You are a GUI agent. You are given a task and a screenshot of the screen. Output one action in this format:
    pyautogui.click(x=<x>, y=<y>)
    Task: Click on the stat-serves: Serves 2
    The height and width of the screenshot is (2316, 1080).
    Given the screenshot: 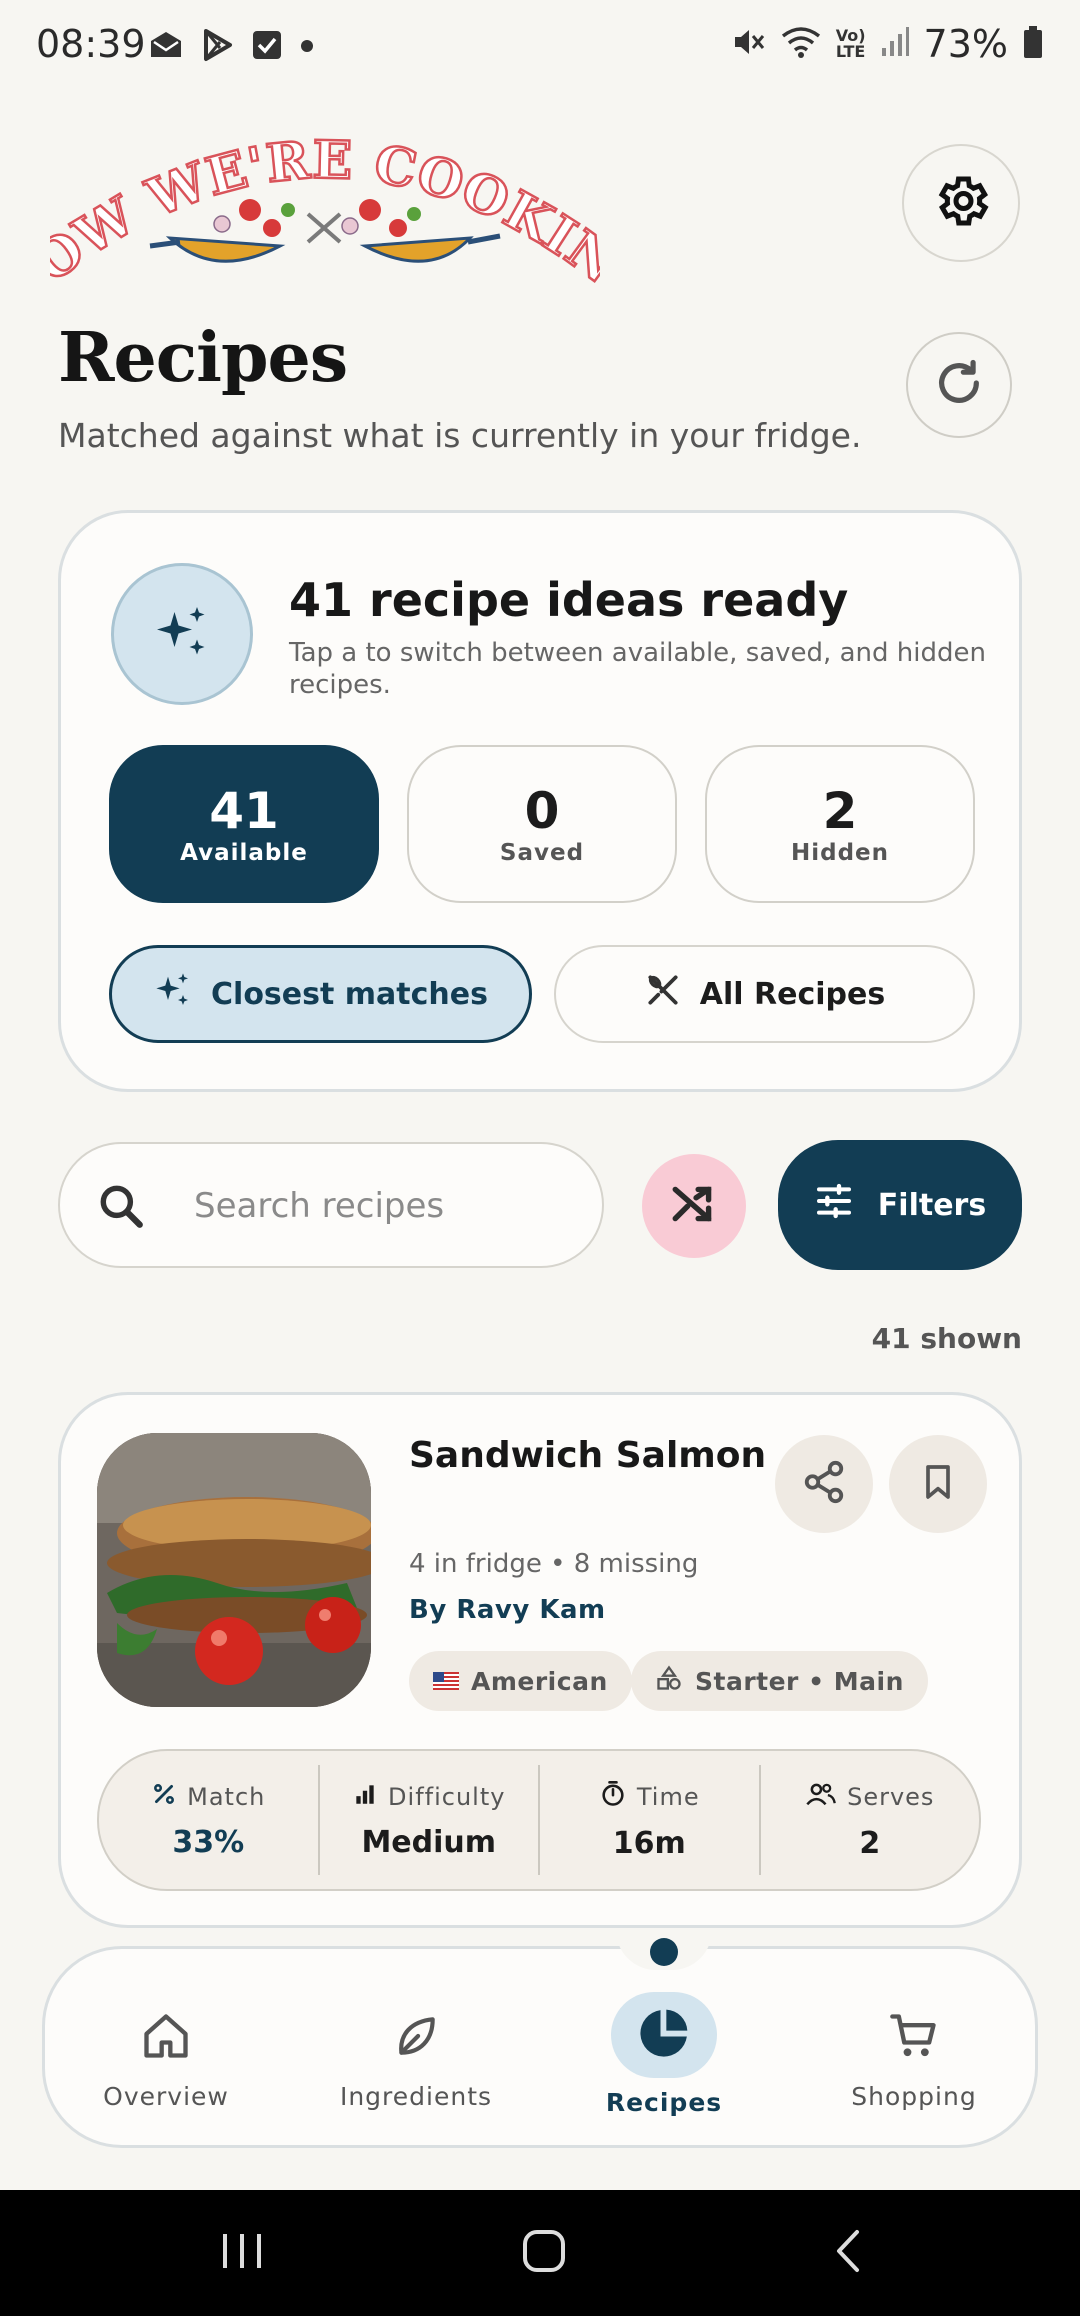 What is the action you would take?
    pyautogui.click(x=870, y=1820)
    